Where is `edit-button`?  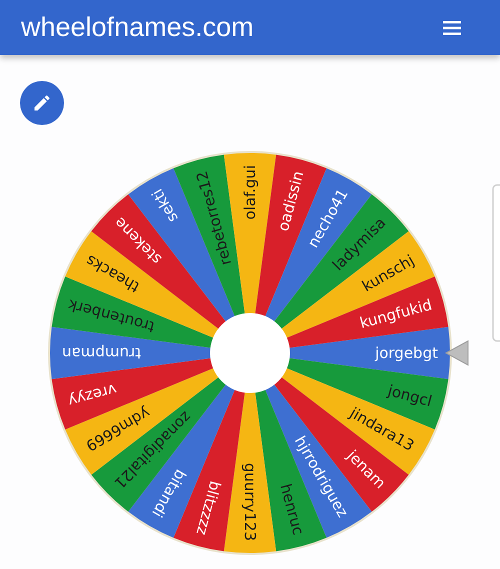
edit-button is located at coordinates (42, 103).